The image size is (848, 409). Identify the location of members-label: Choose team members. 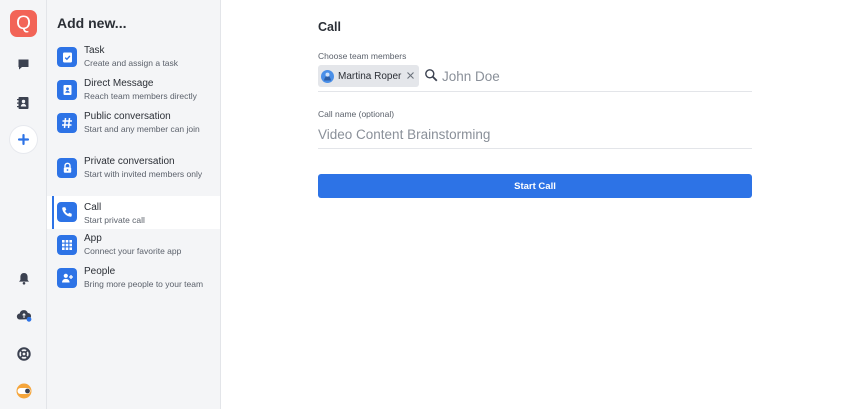
(362, 56).